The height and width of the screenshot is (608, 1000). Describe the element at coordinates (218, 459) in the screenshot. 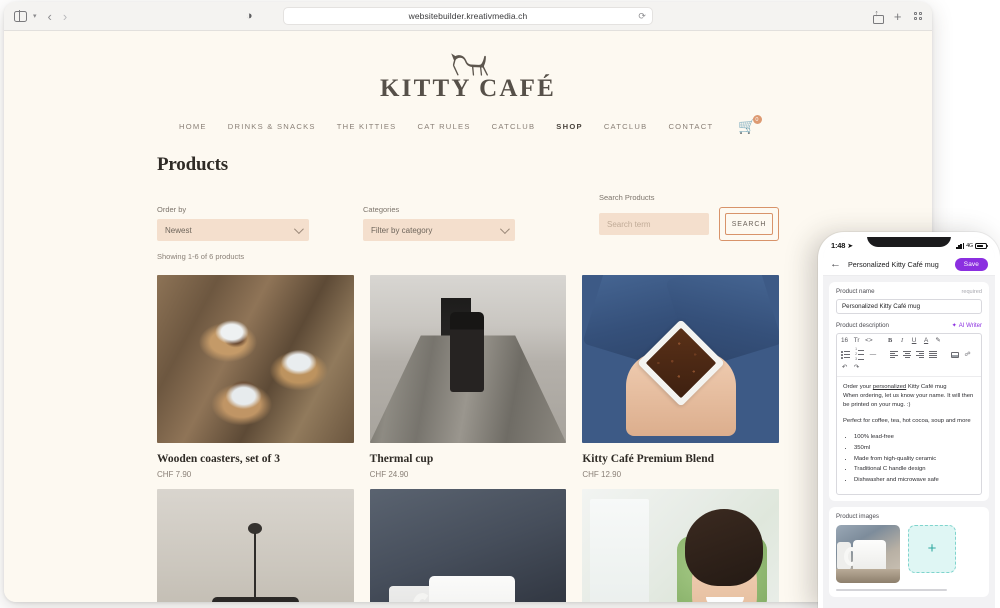

I see `product-title: Wooden coasters, set of 3` at that location.